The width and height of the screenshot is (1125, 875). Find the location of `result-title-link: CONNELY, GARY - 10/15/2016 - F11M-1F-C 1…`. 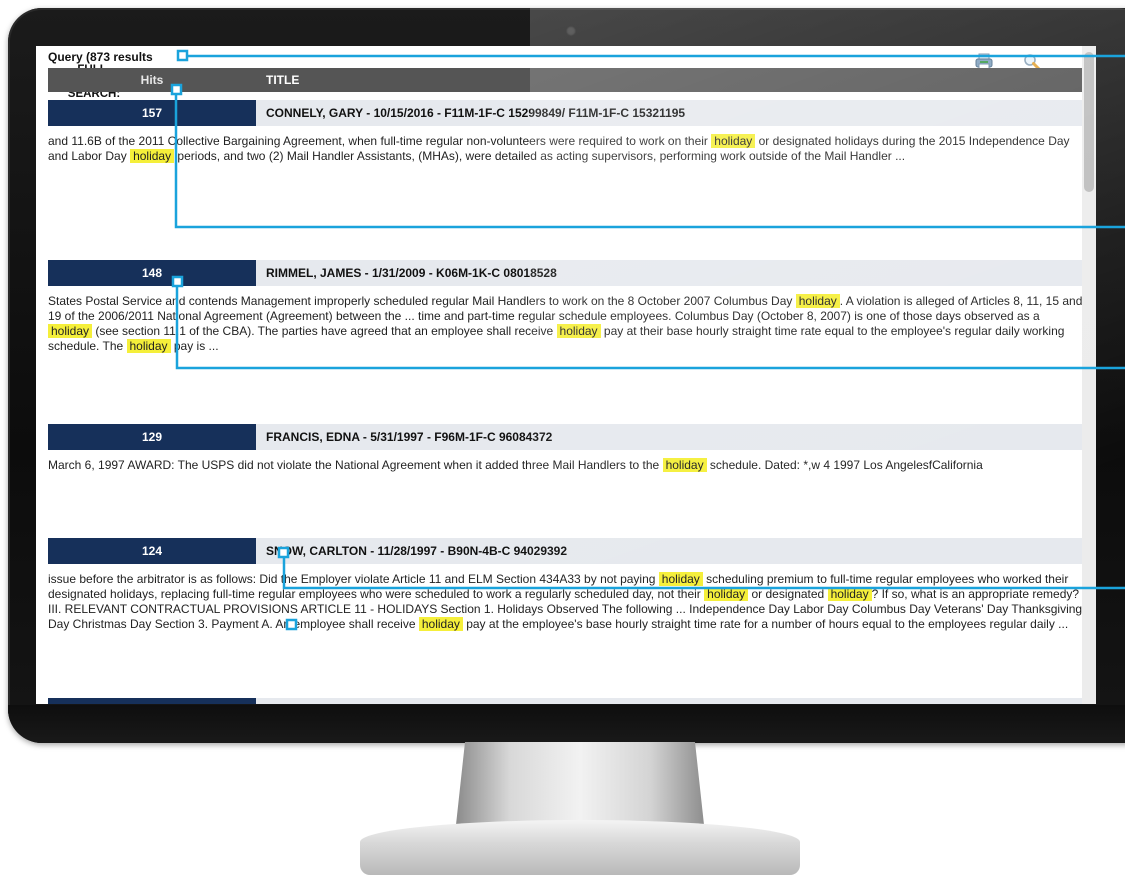

result-title-link: CONNELY, GARY - 10/15/2016 - F11M-1F-C 1… is located at coordinates (670, 113).